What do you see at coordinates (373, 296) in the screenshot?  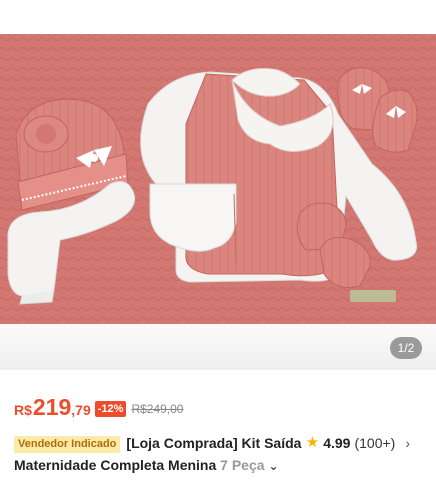 I see `product-tag` at bounding box center [373, 296].